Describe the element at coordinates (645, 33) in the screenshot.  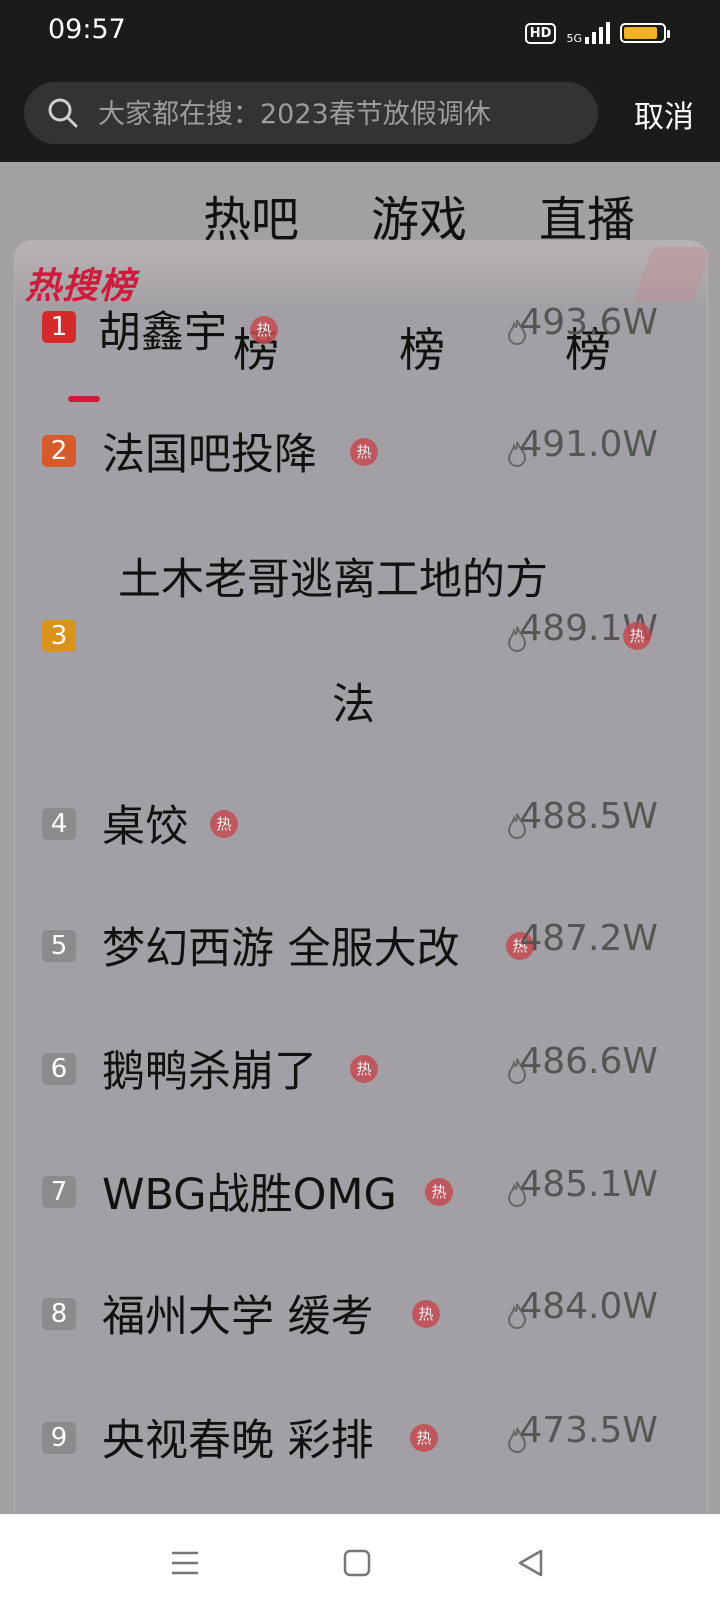
I see `battery-icon` at that location.